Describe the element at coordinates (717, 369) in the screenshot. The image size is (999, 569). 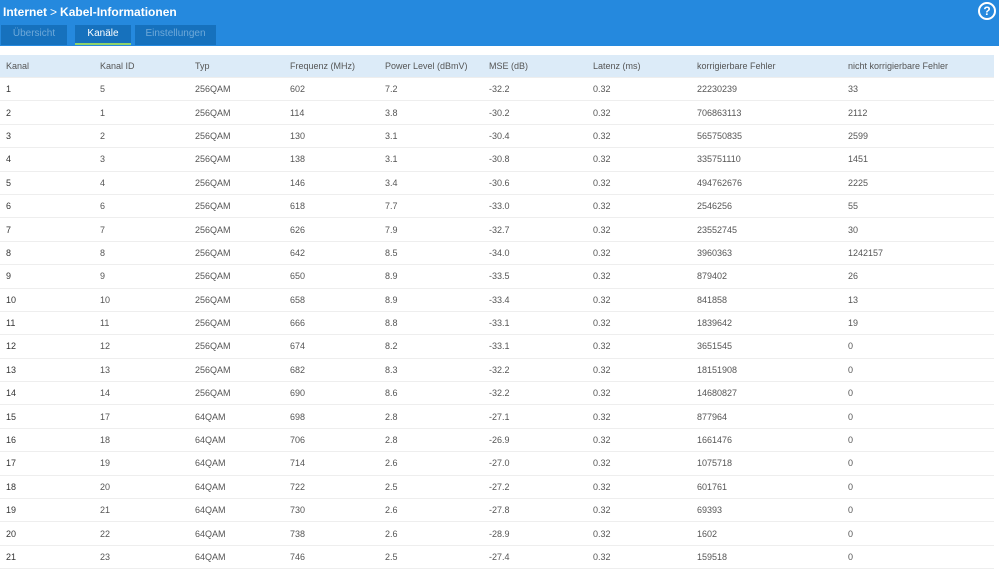
I see `cell-korrigierbare-fehler: 18151908` at that location.